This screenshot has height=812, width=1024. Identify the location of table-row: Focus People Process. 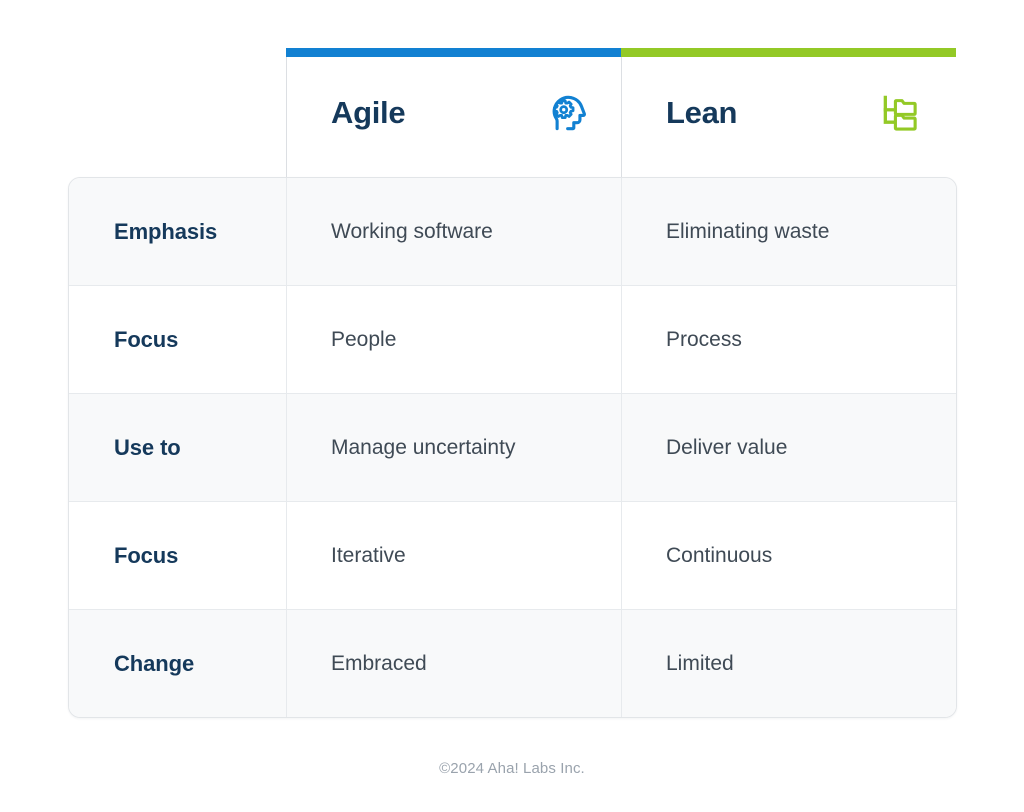
(512, 340).